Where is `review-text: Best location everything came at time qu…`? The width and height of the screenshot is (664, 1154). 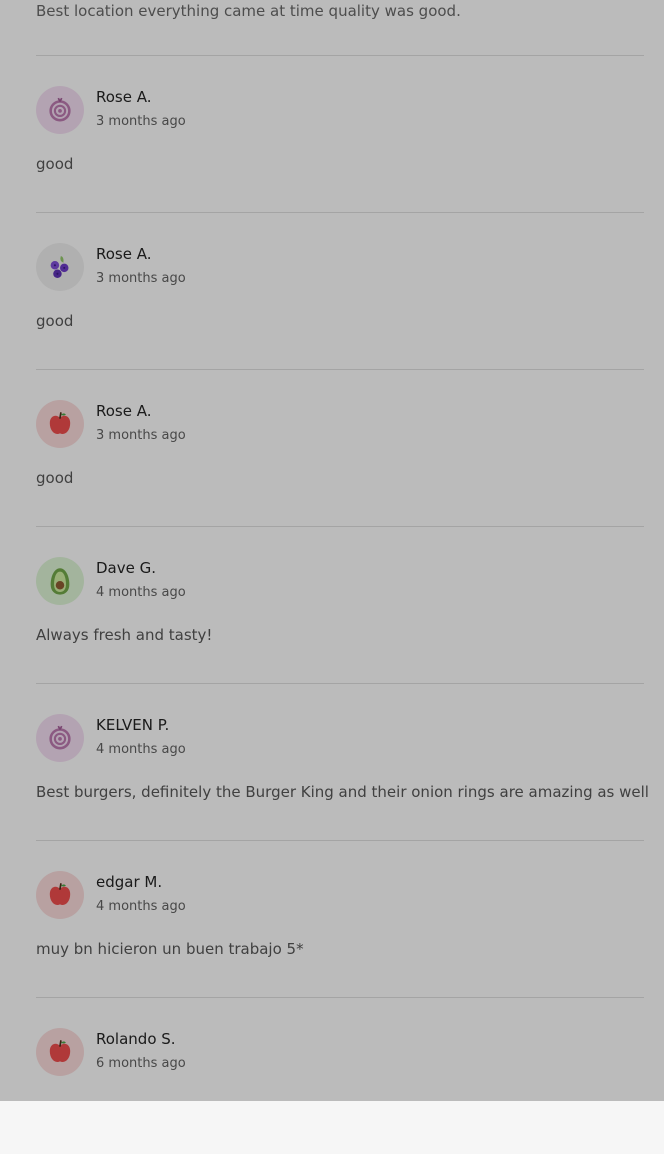
review-text: Best location everything came at time qu… is located at coordinates (248, 11).